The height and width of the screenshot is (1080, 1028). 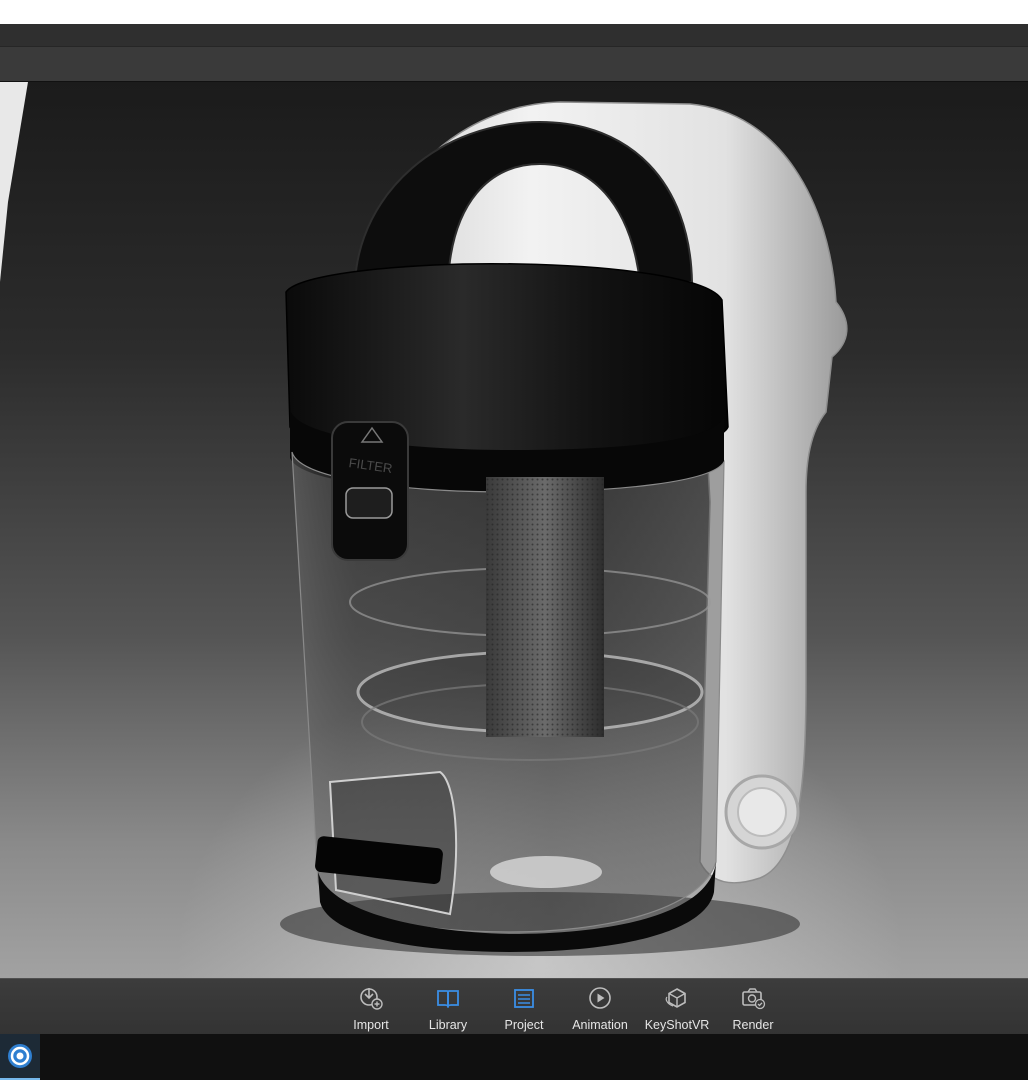 What do you see at coordinates (514, 35) in the screenshot?
I see `title-bar` at bounding box center [514, 35].